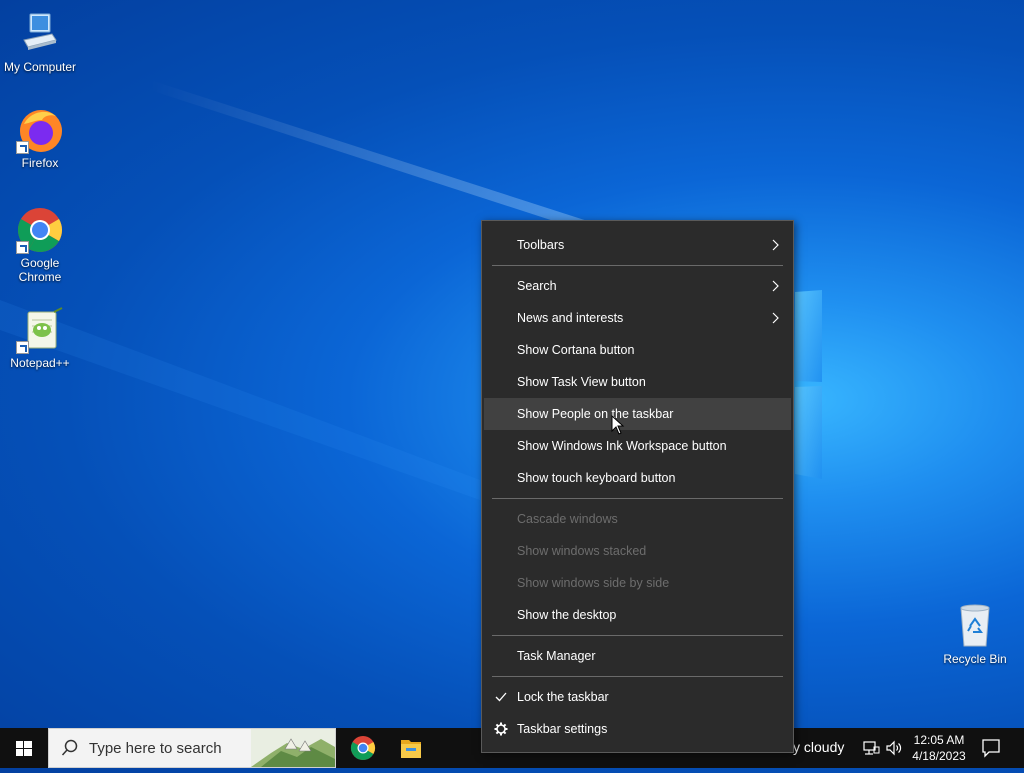 The image size is (1024, 773). I want to click on menu-item-show-the-desktop: Show the desktop, so click(637, 615).